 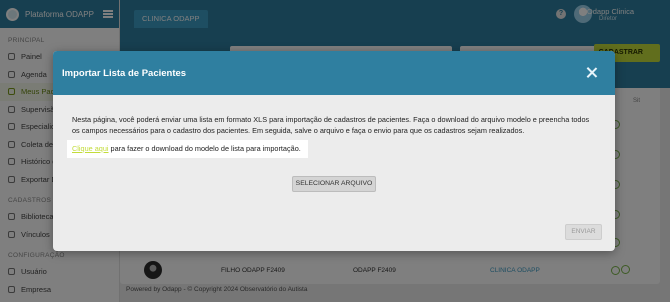 I want to click on send-button: ENVIAR, so click(x=583, y=232).